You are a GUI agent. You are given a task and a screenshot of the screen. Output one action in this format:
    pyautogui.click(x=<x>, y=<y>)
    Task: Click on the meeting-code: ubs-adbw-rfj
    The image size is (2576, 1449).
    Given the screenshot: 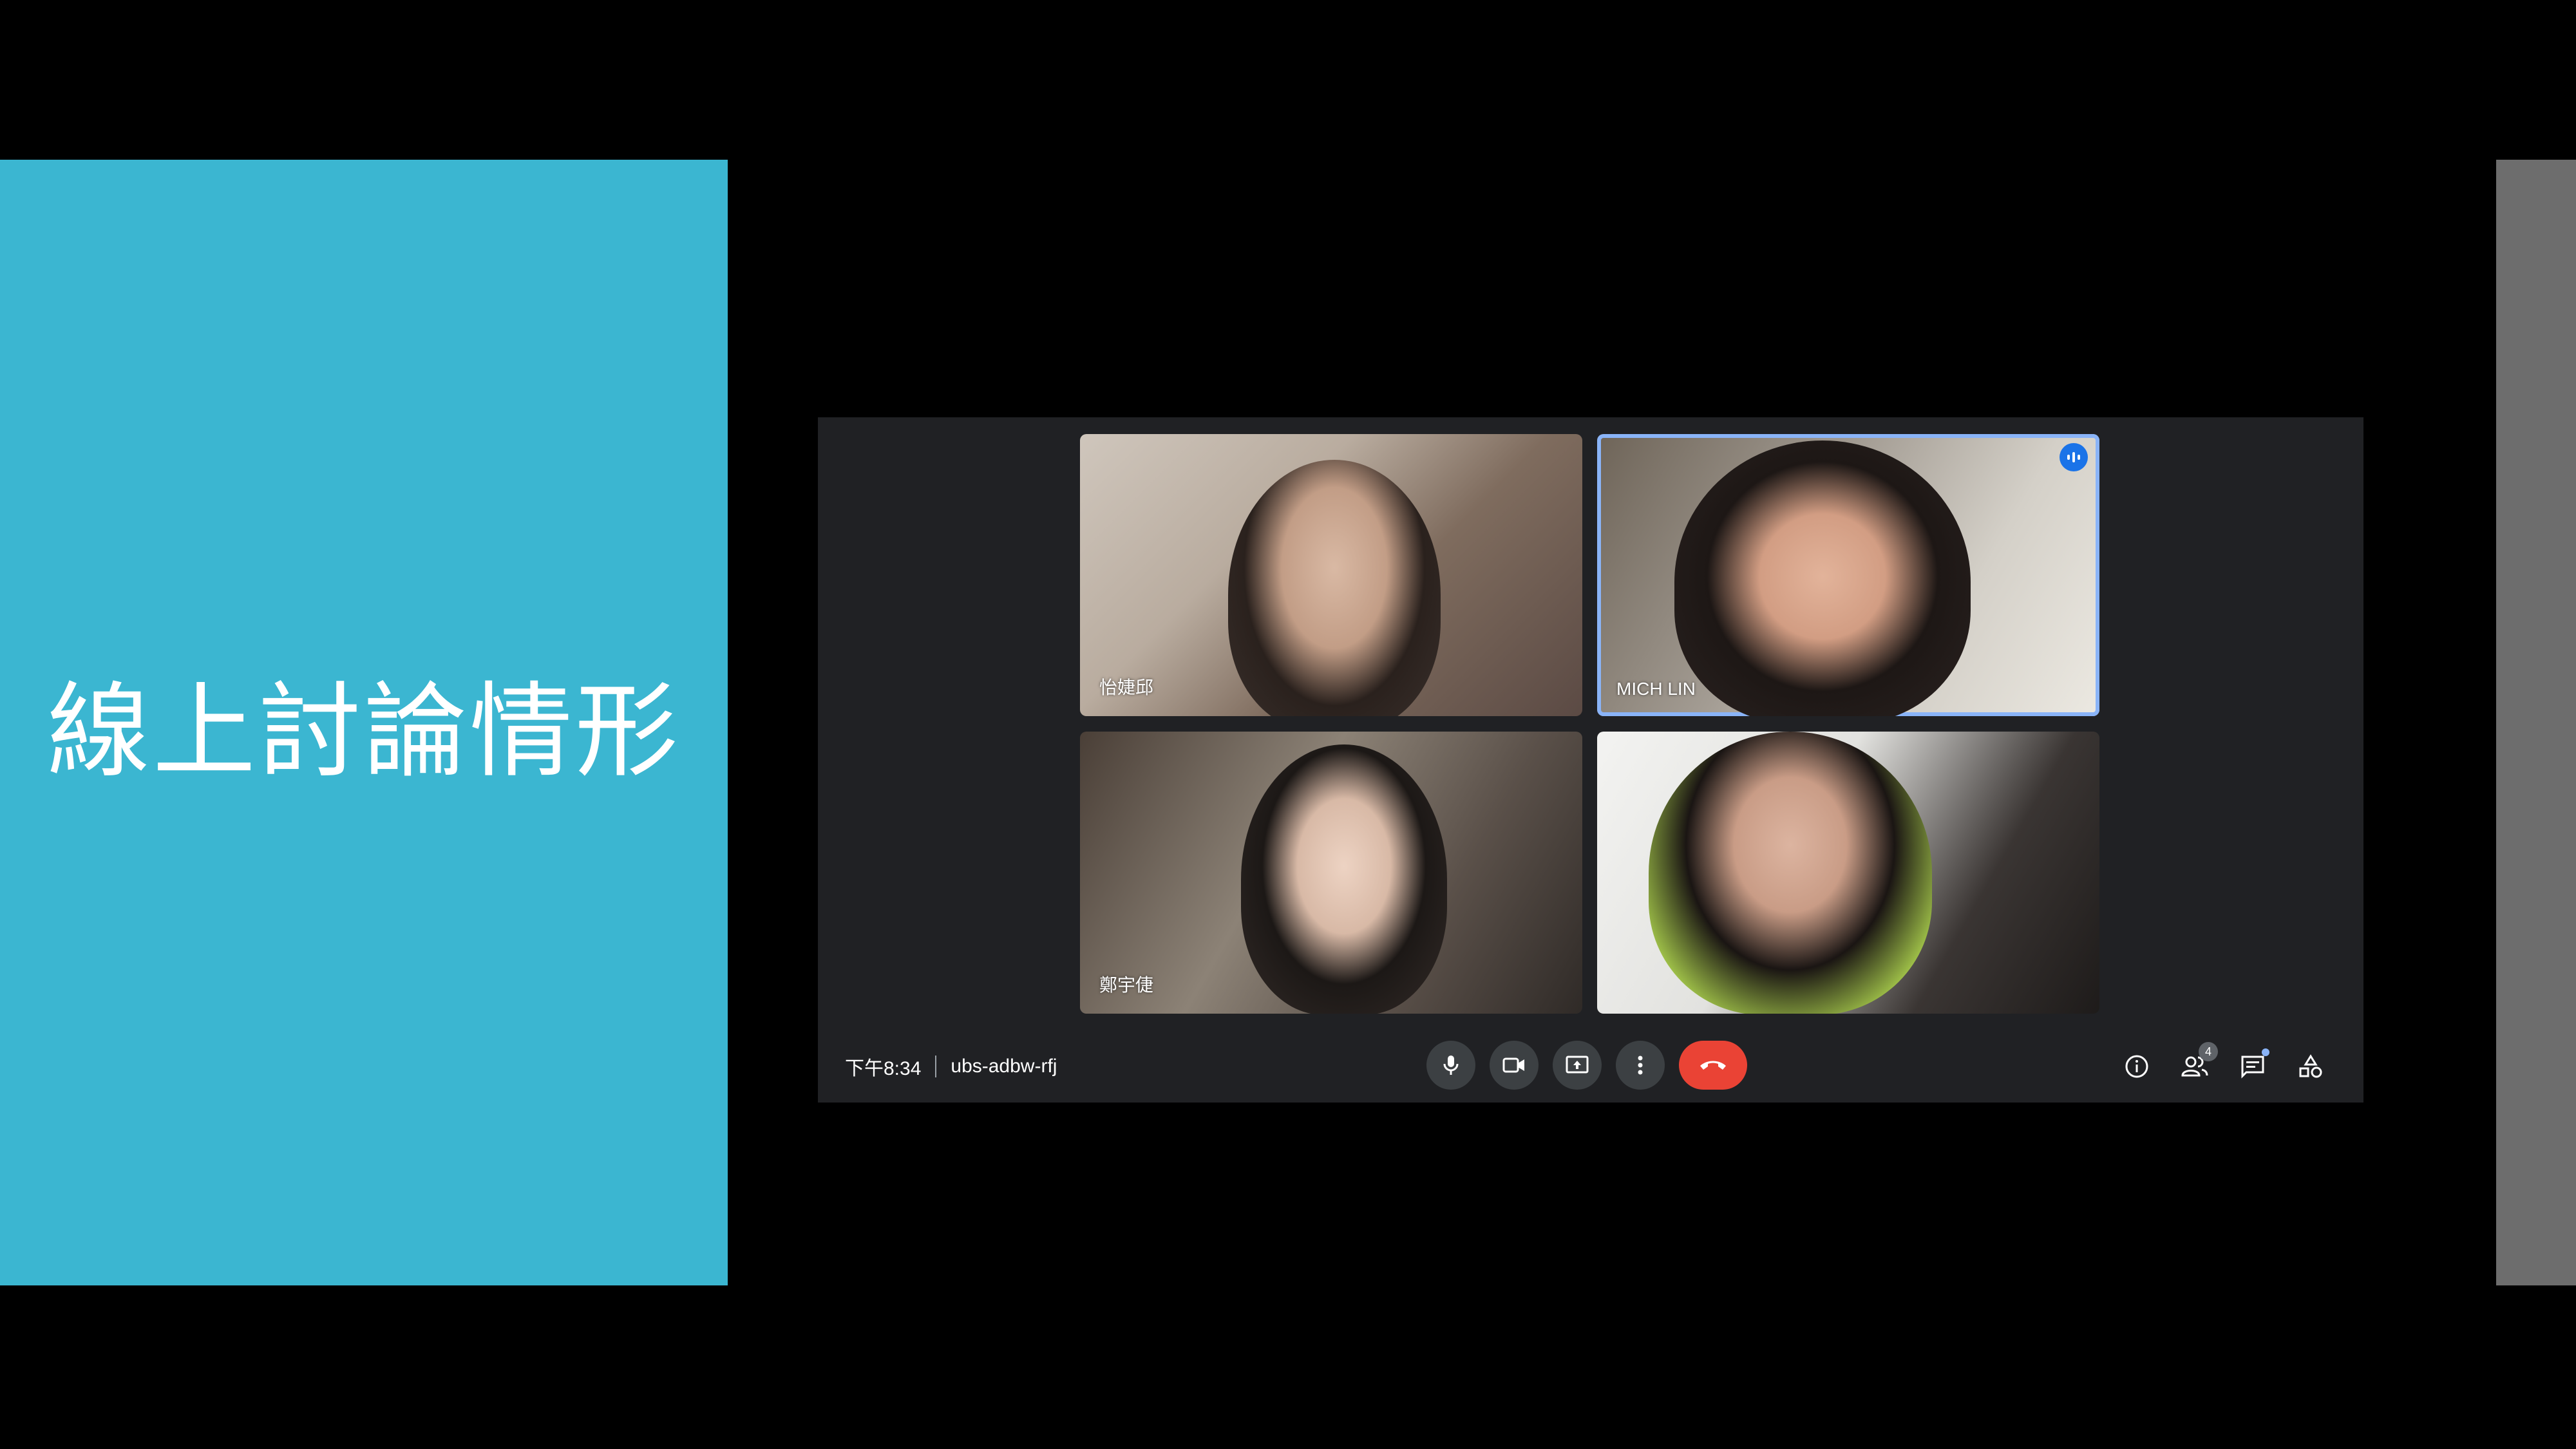 What is the action you would take?
    pyautogui.click(x=1004, y=1066)
    